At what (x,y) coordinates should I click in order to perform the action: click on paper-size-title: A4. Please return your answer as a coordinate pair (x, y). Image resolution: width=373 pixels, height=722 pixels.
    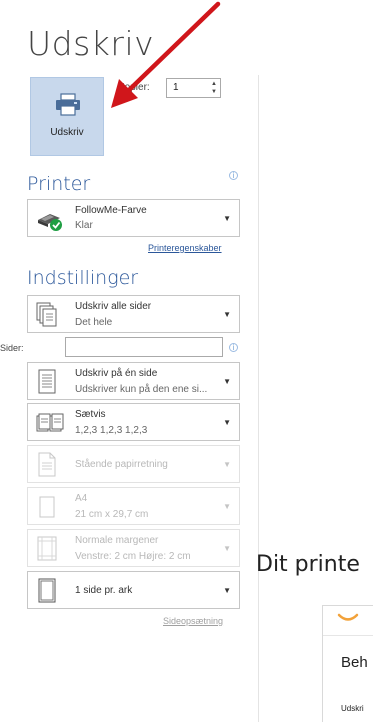
    Looking at the image, I should click on (81, 498).